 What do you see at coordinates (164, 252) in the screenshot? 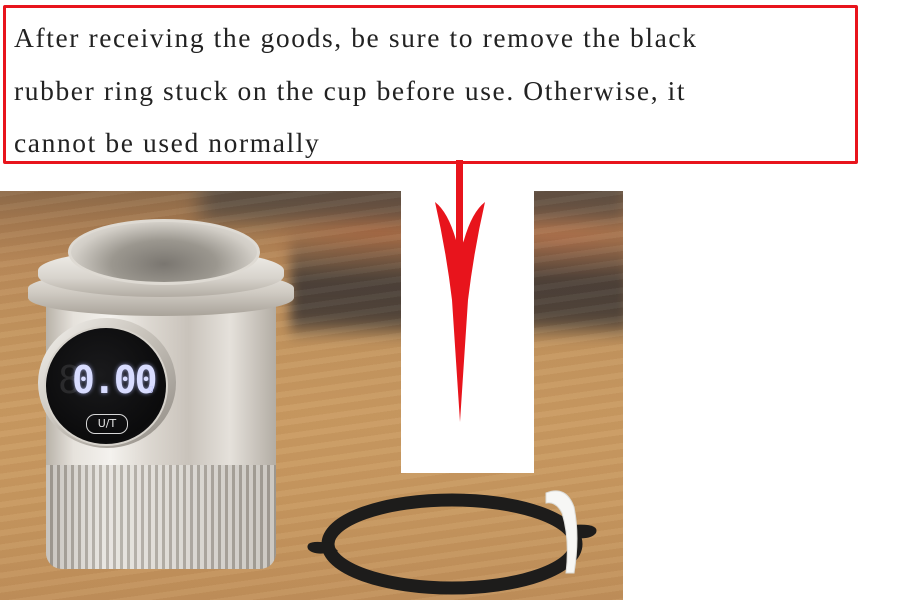
I see `cup-mouth` at bounding box center [164, 252].